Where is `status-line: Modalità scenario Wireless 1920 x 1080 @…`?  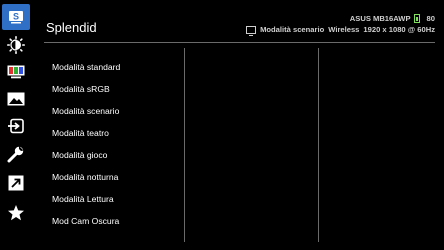 status-line: Modalità scenario Wireless 1920 x 1080 @… is located at coordinates (340, 30).